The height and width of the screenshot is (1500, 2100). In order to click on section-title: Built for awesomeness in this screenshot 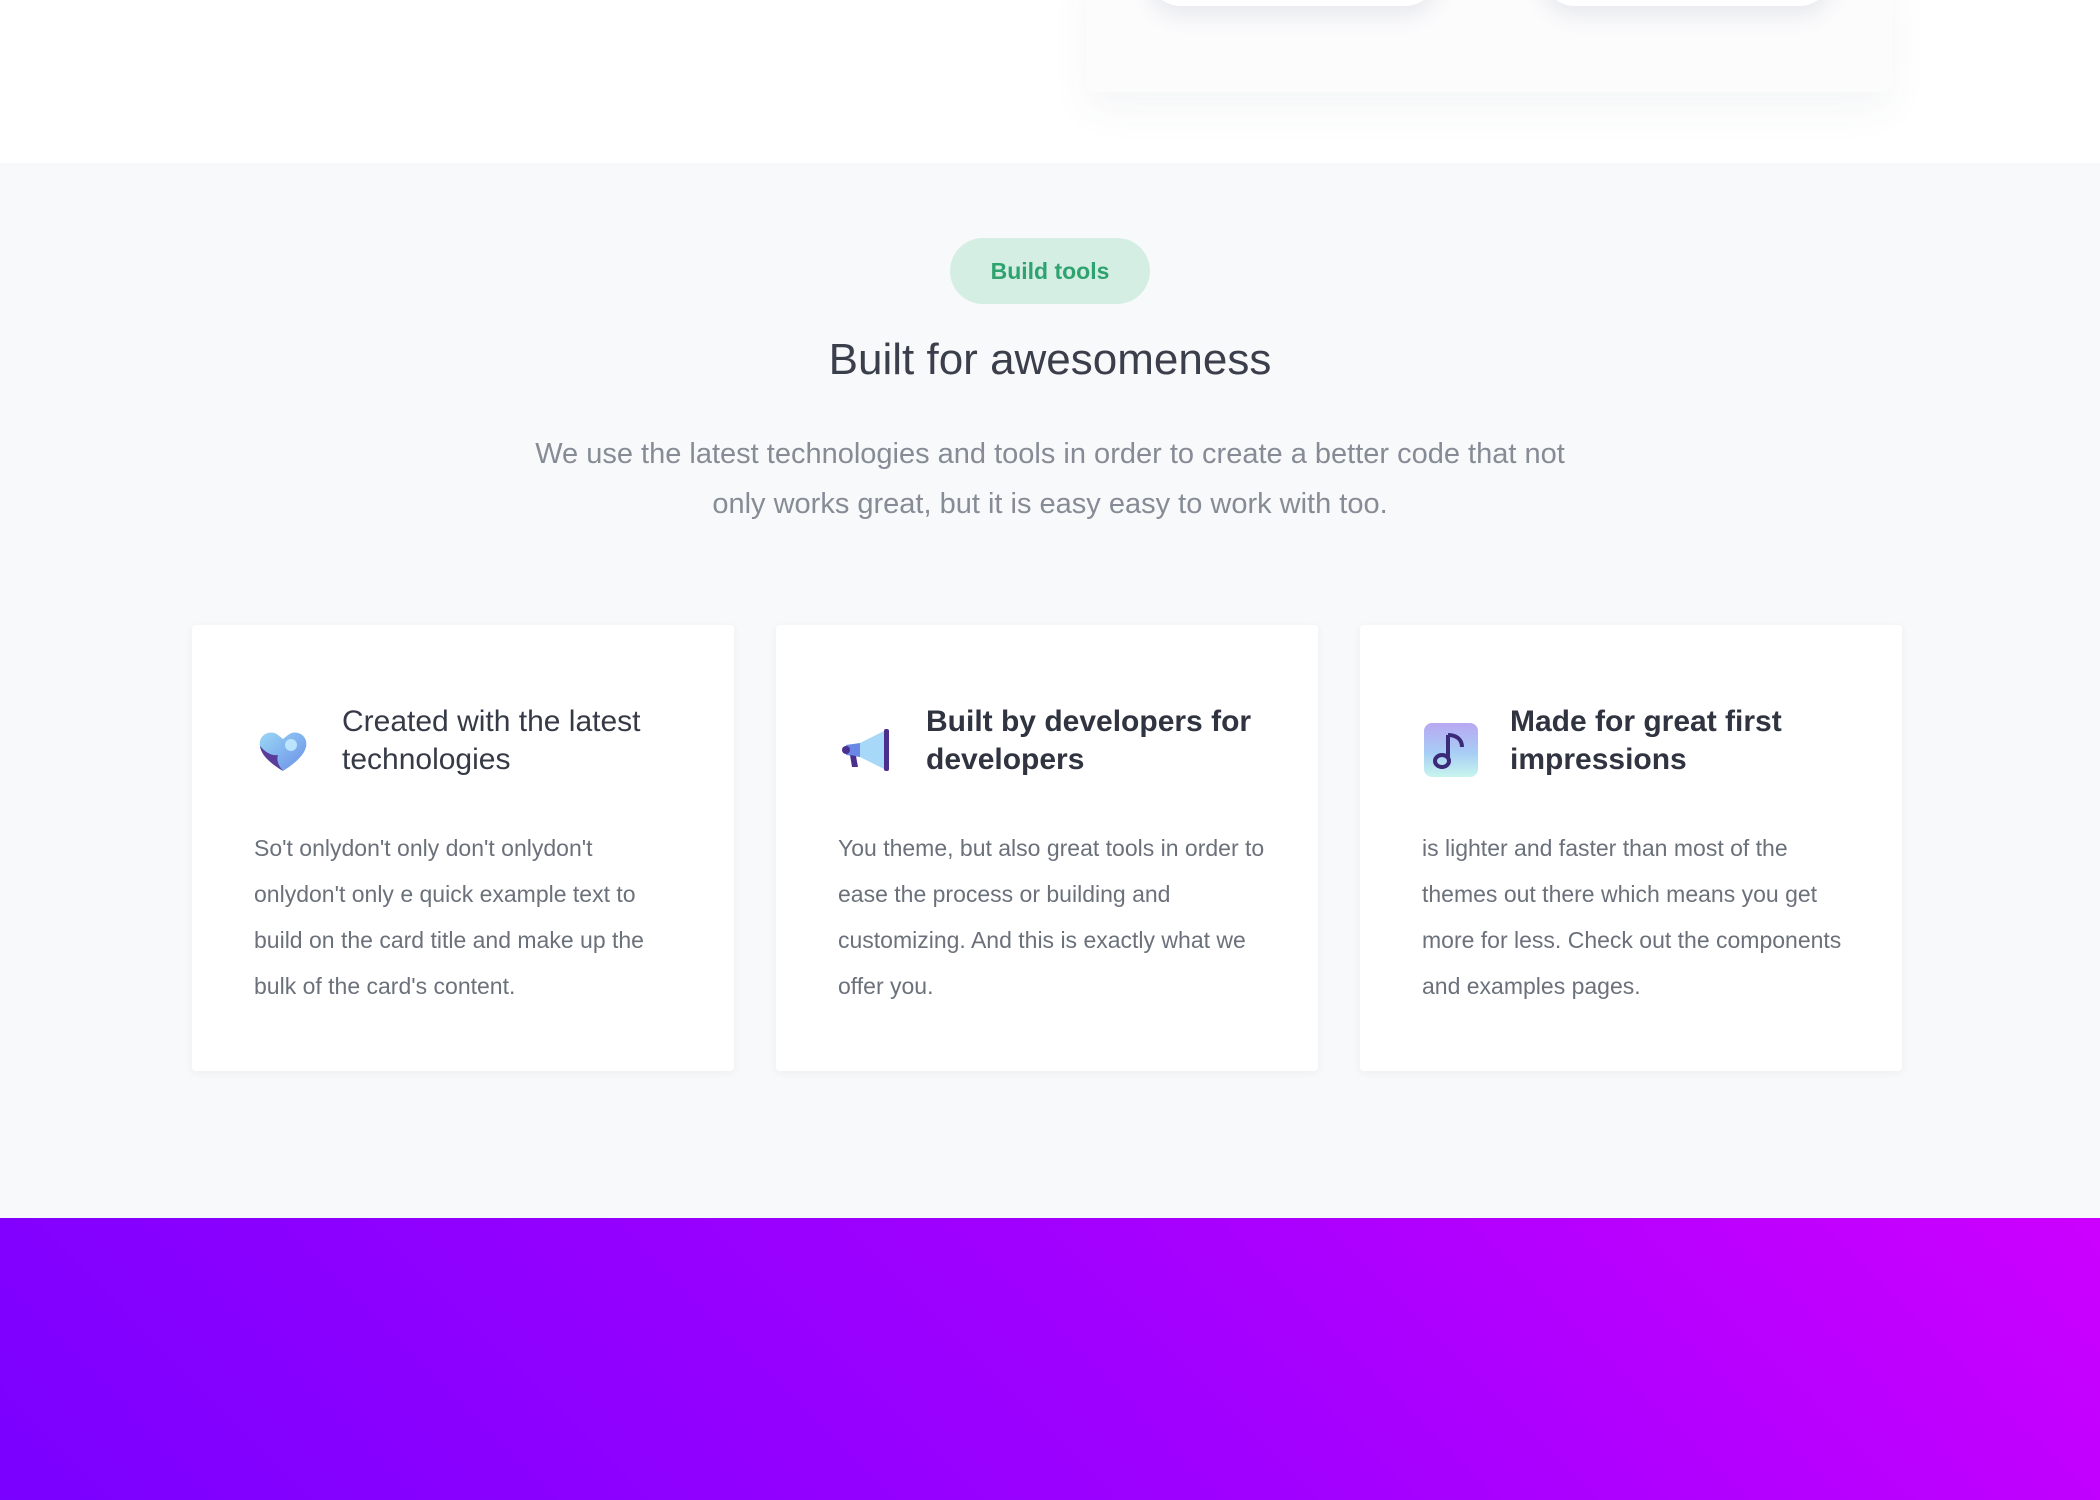, I will do `click(1050, 359)`.